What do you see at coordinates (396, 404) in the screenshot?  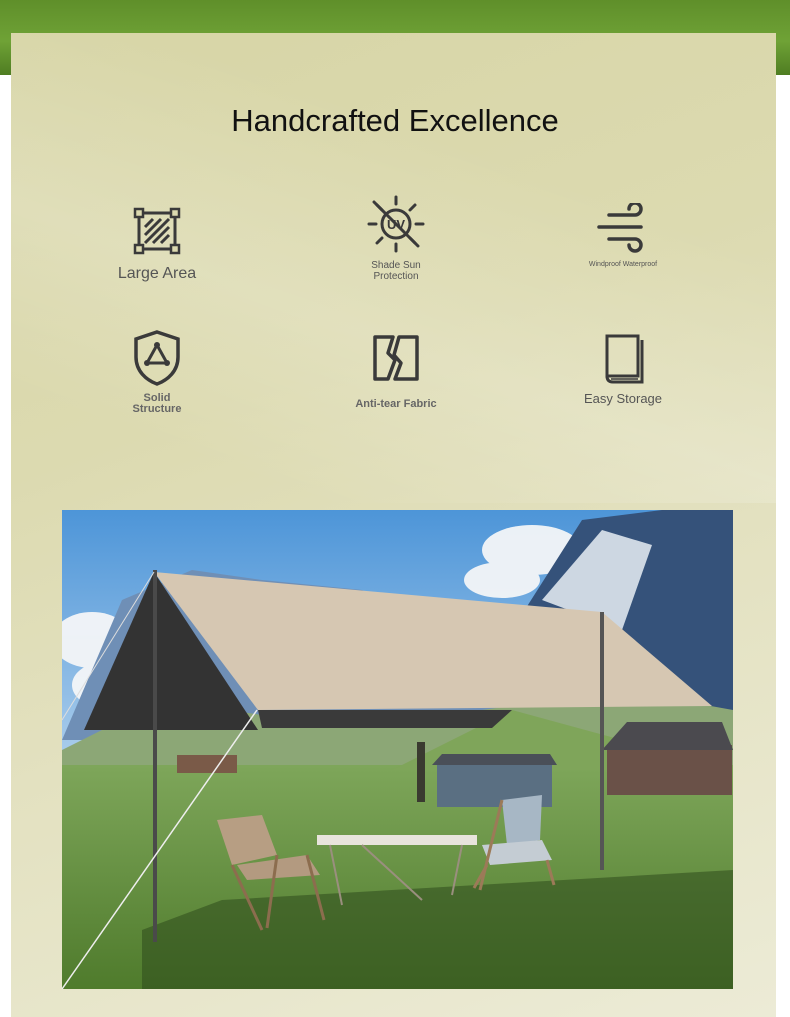 I see `feature-label: Anti-tear Fabric` at bounding box center [396, 404].